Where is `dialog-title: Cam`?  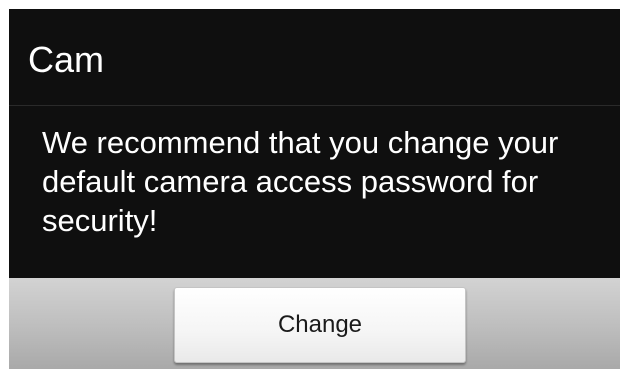
dialog-title: Cam is located at coordinates (66, 59).